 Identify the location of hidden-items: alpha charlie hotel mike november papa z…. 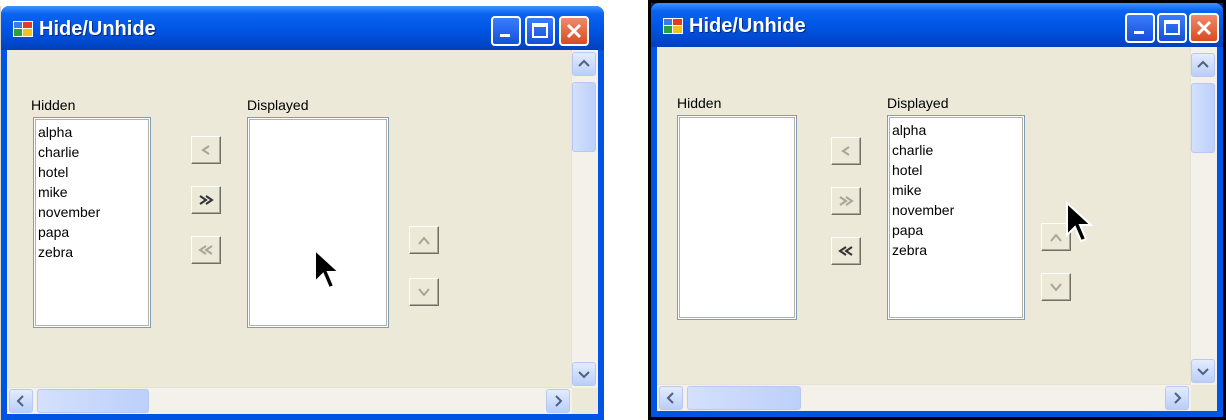
(69, 192).